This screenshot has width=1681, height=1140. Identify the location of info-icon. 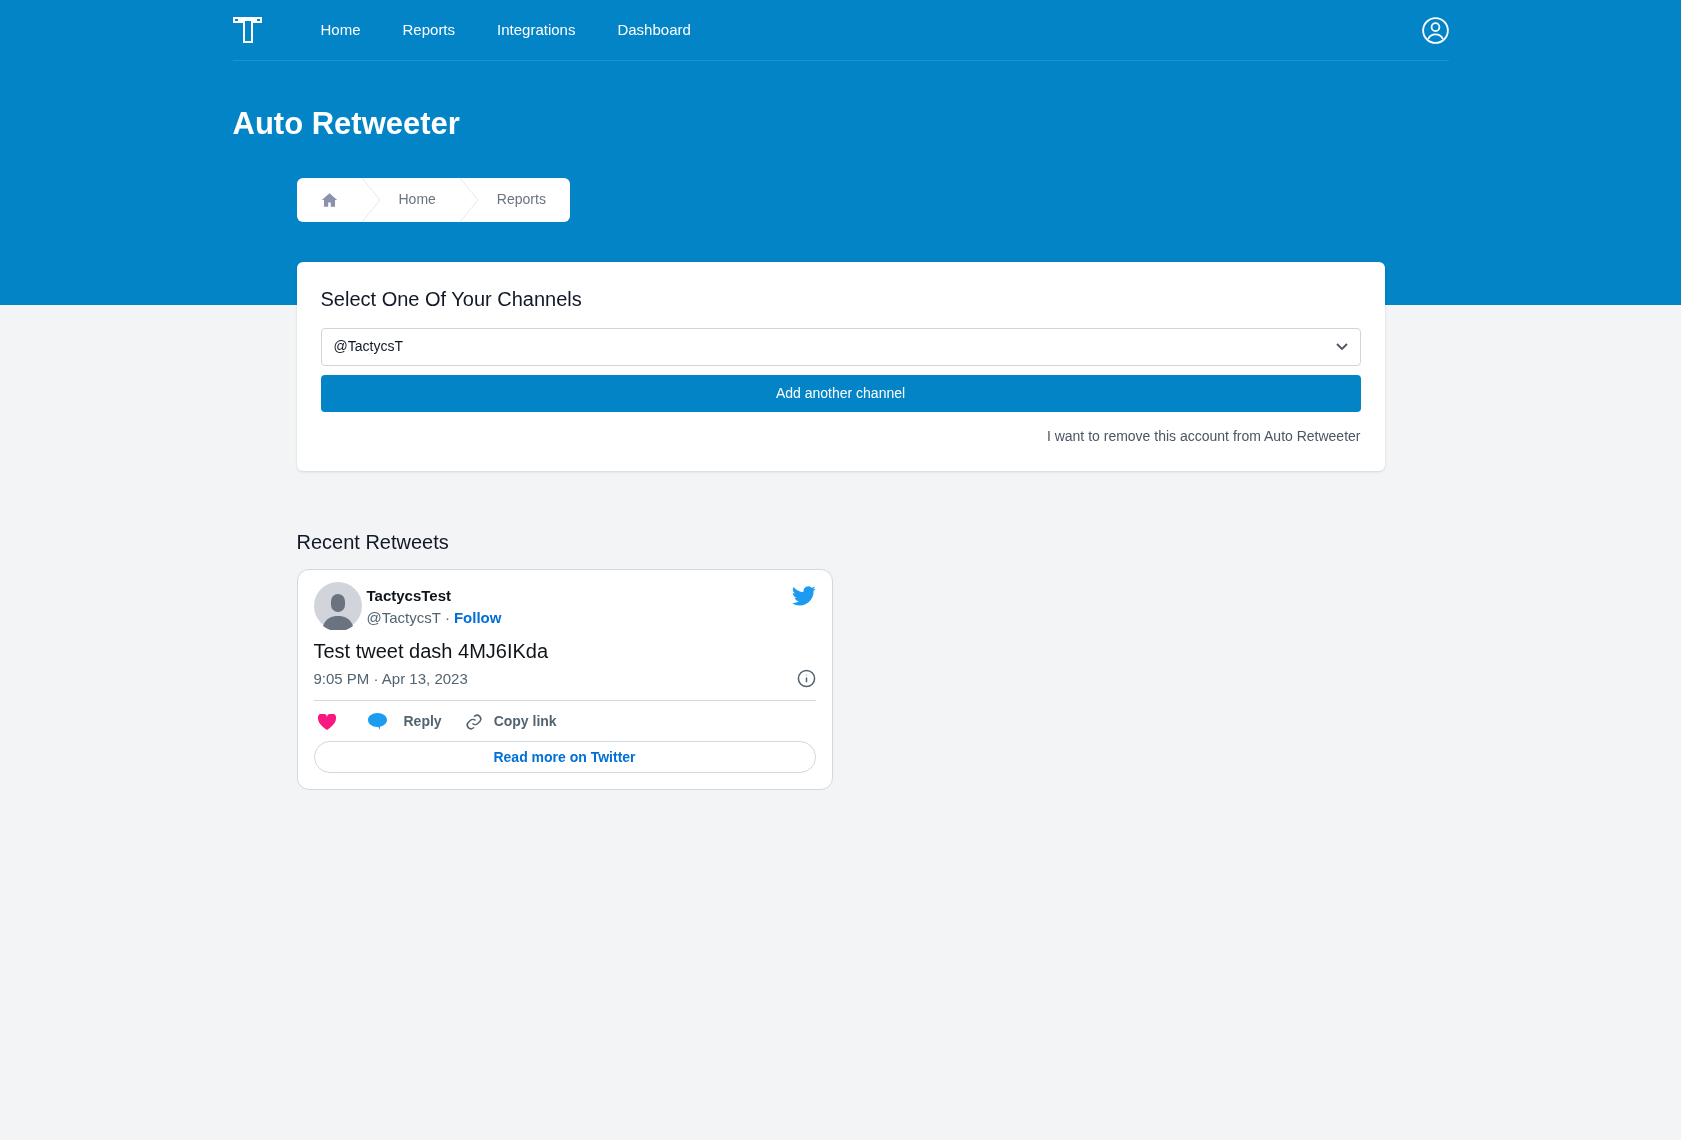
(806, 679).